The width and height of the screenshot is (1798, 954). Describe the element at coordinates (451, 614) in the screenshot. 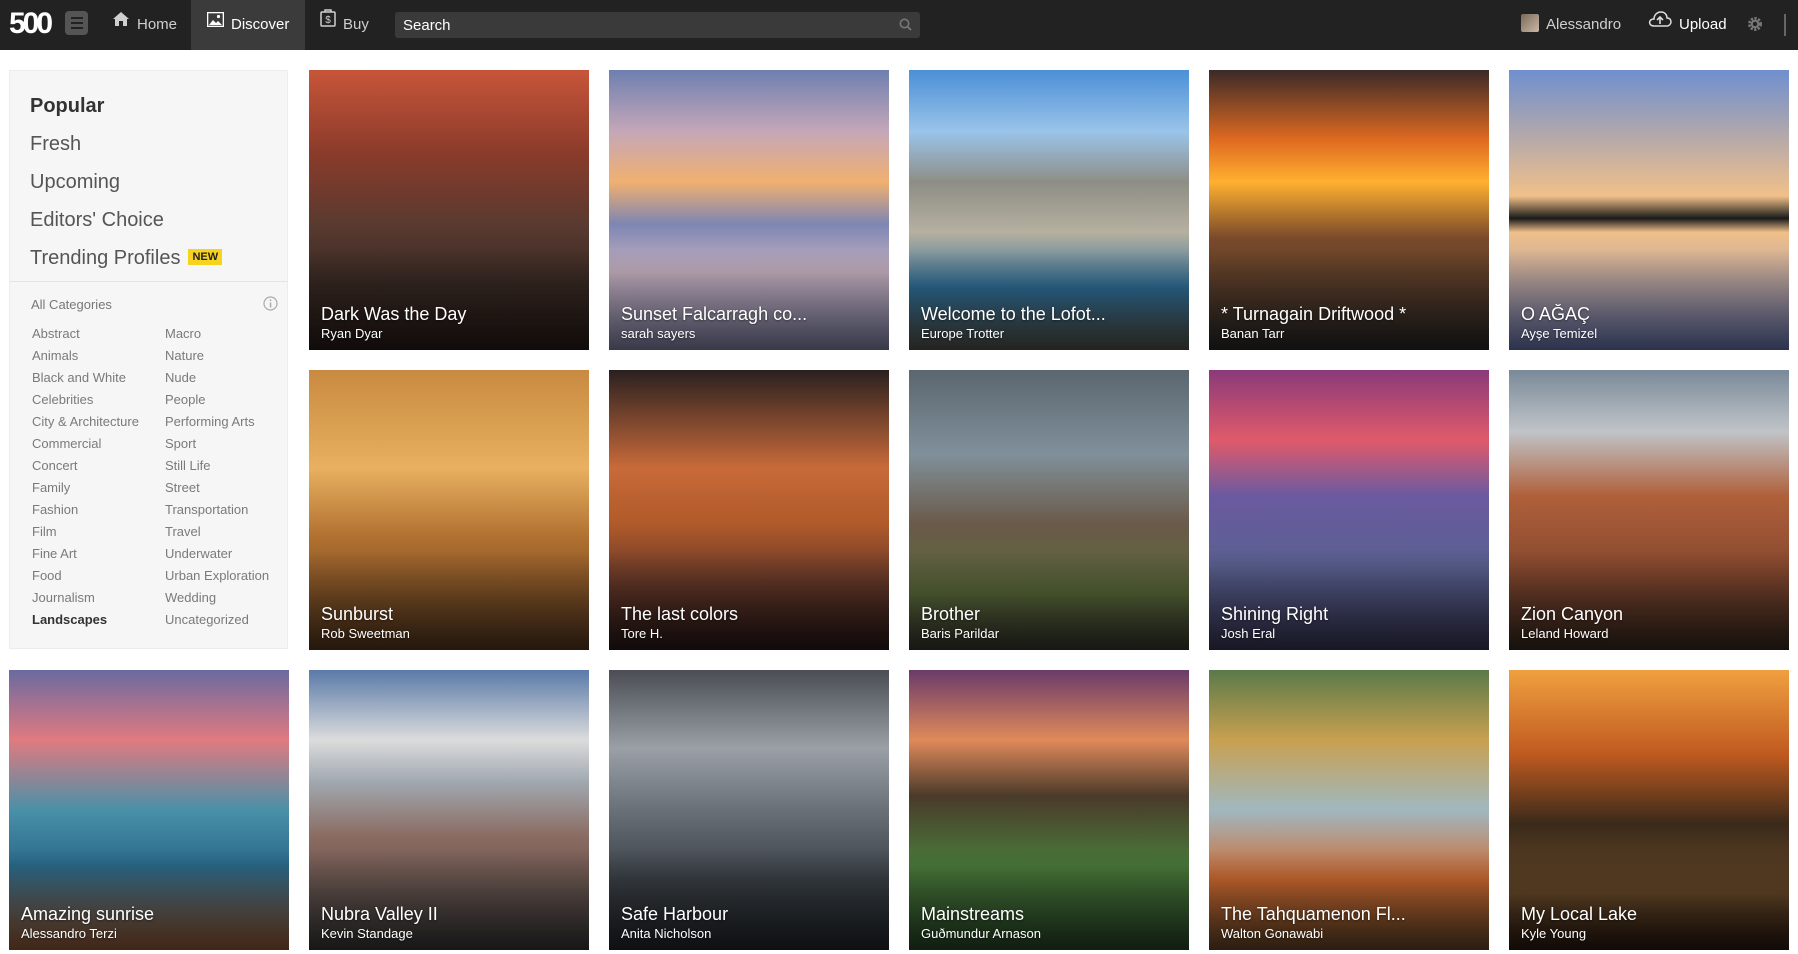

I see `photo-title: Sunburst` at that location.